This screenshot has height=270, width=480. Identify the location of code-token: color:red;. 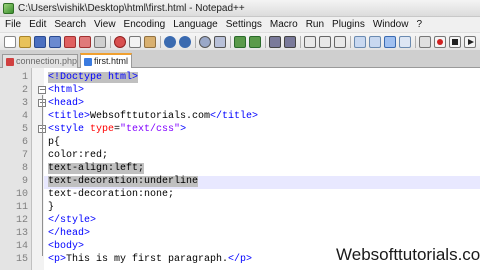
(78, 155).